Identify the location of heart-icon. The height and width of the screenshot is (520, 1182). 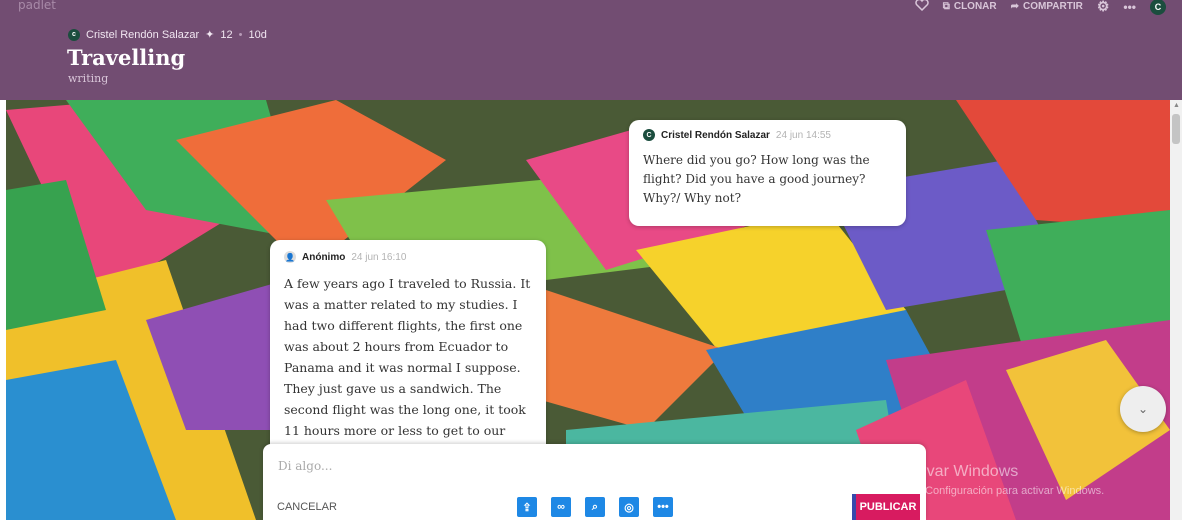
(921, 7).